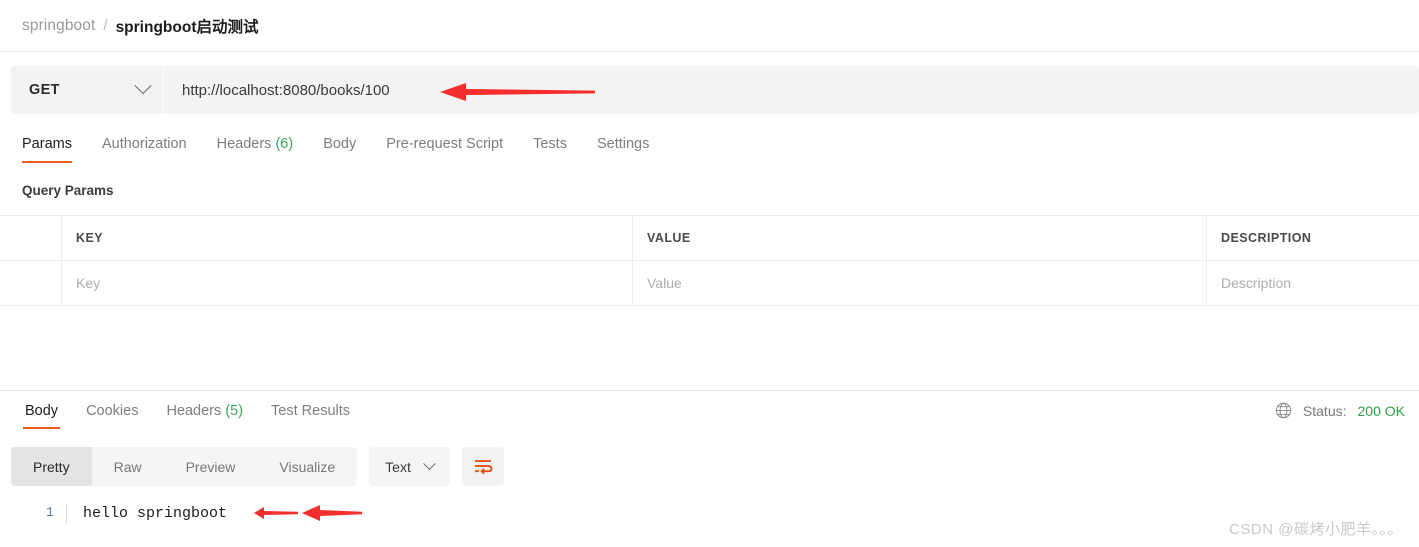 The height and width of the screenshot is (547, 1419). Describe the element at coordinates (286, 90) in the screenshot. I see `request-url-text: http://localhost:8080/books/100` at that location.